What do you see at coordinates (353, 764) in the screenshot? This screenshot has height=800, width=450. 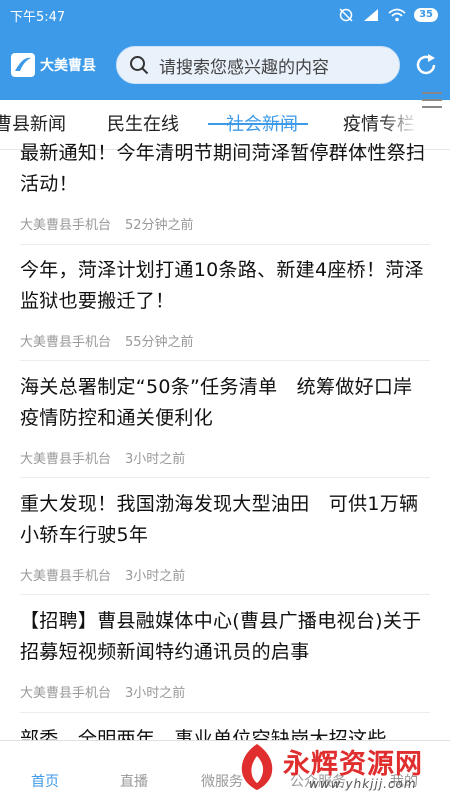 I see `watermark-title: 永辉资源网` at bounding box center [353, 764].